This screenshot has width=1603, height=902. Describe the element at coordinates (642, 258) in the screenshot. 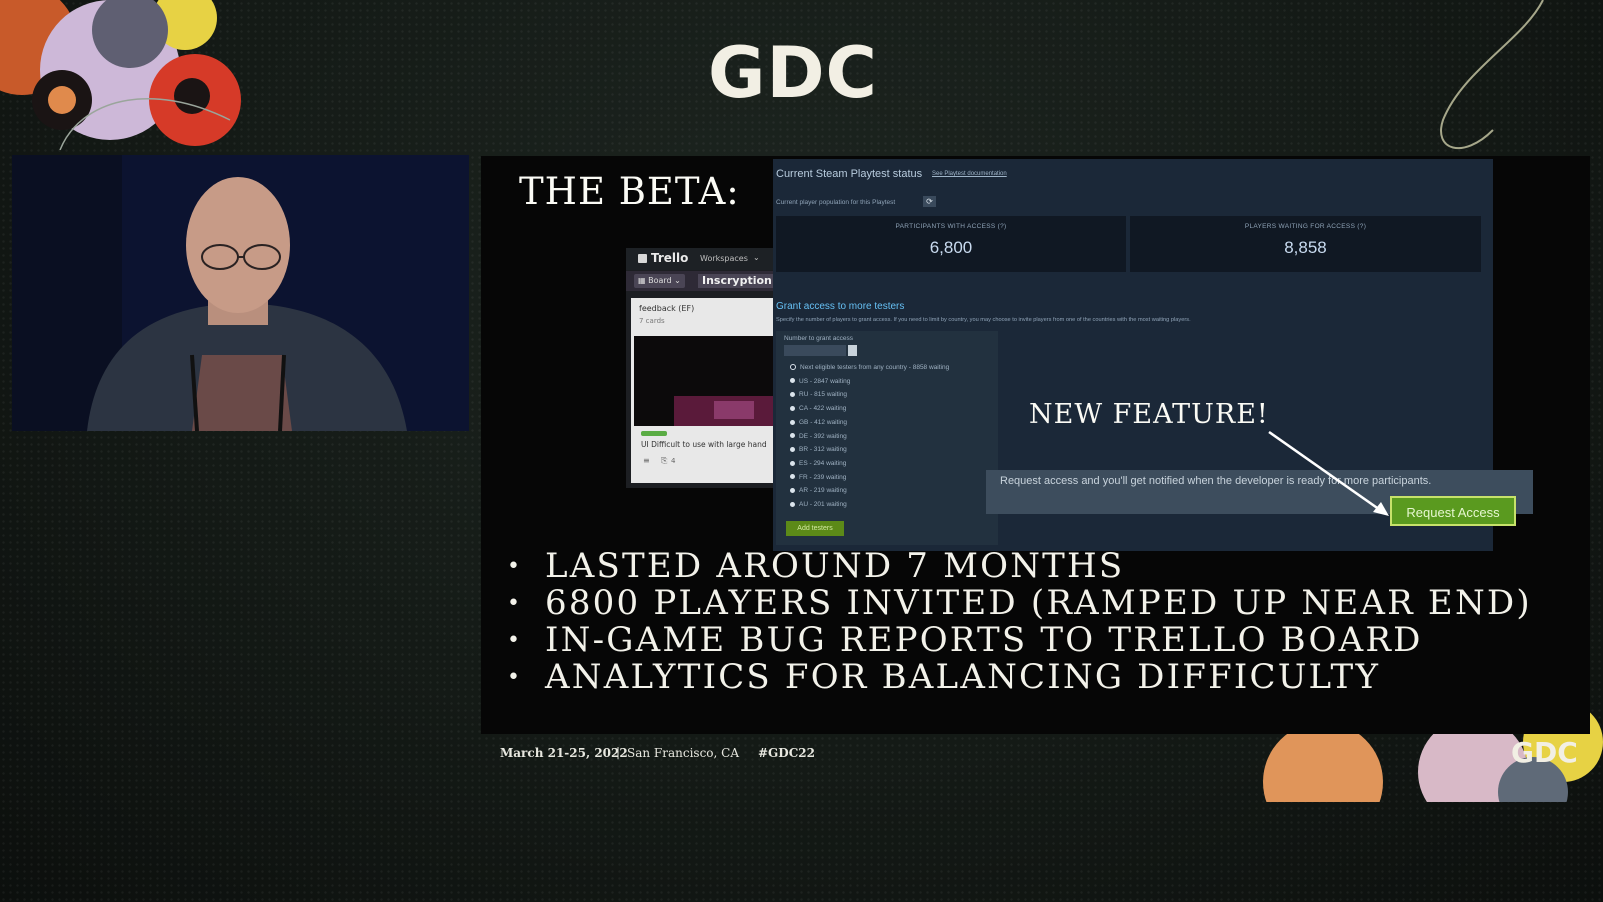

I see `trello-logo-icon` at that location.